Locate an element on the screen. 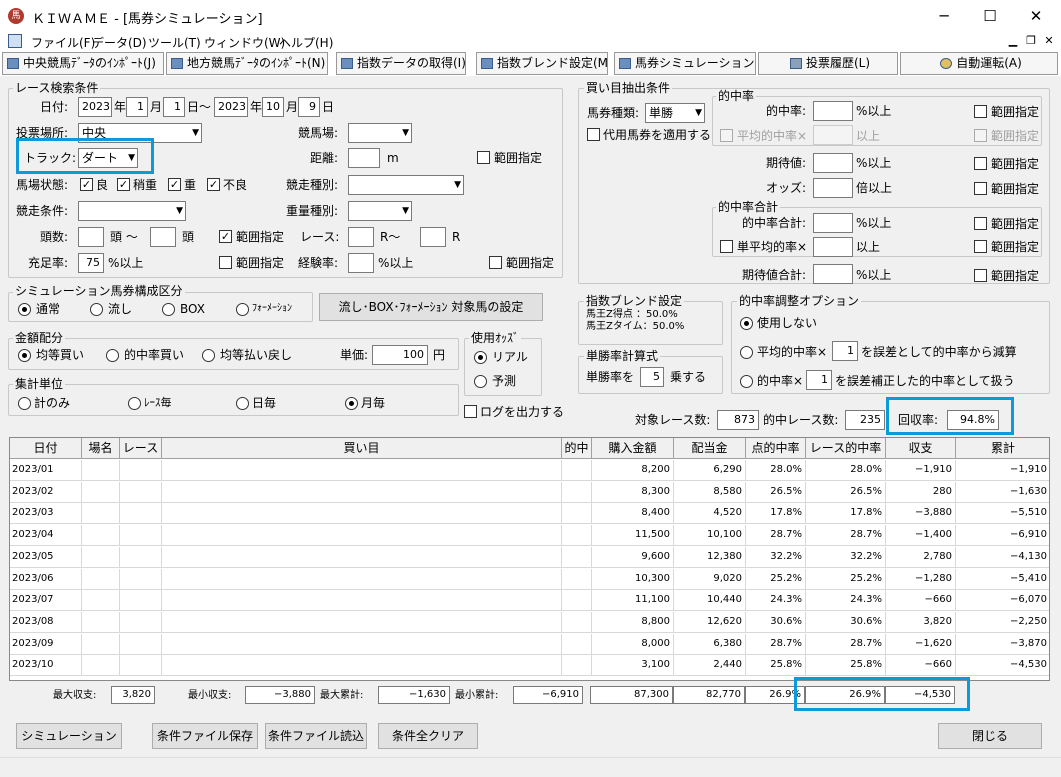 The image size is (1061, 777). avg-hit-checkbox is located at coordinates (726, 135).